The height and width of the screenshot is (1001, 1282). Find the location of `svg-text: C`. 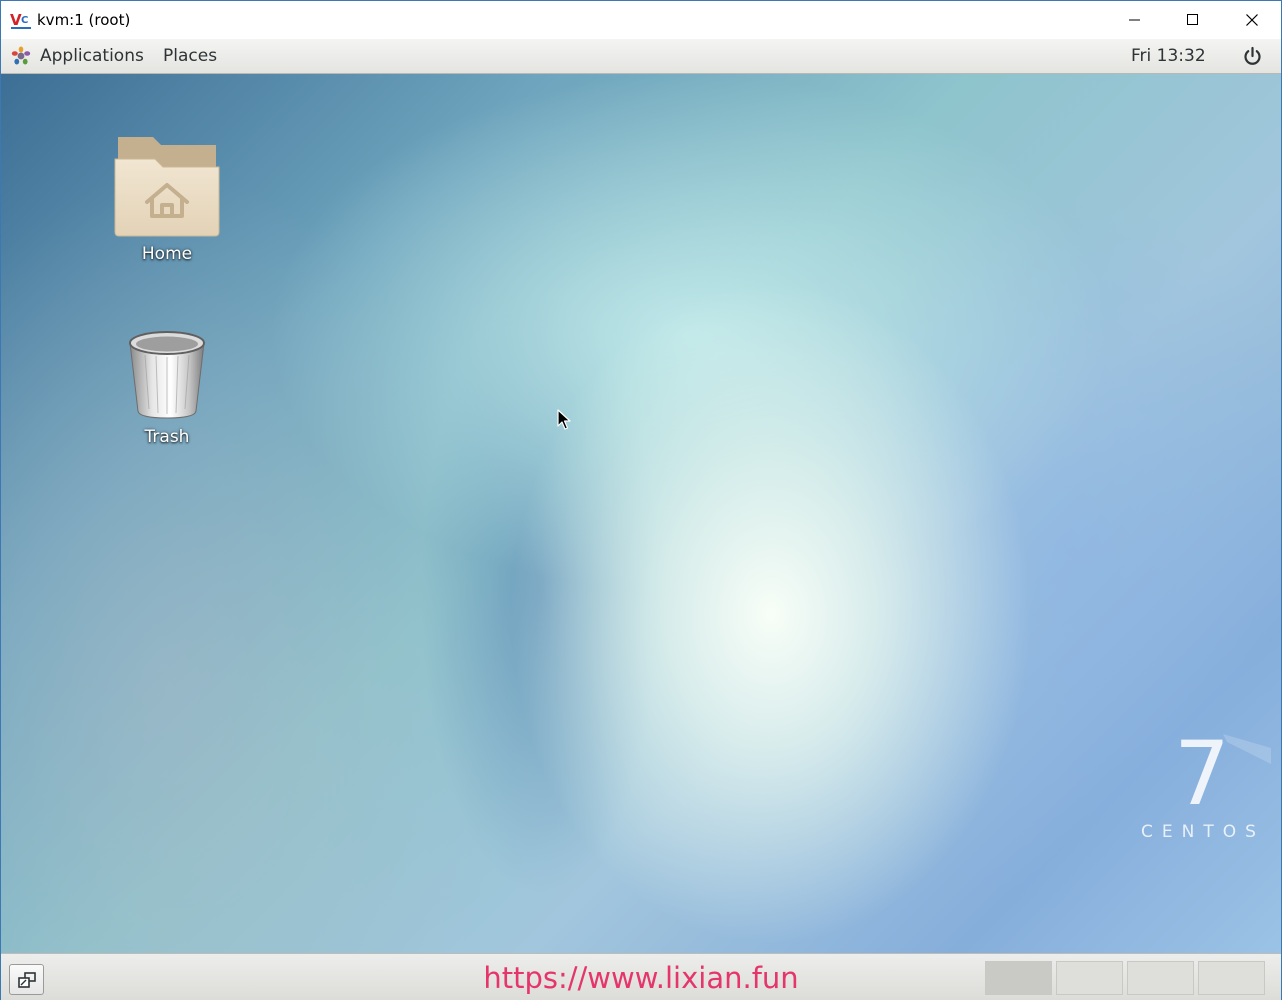

svg-text: C is located at coordinates (24, 20).